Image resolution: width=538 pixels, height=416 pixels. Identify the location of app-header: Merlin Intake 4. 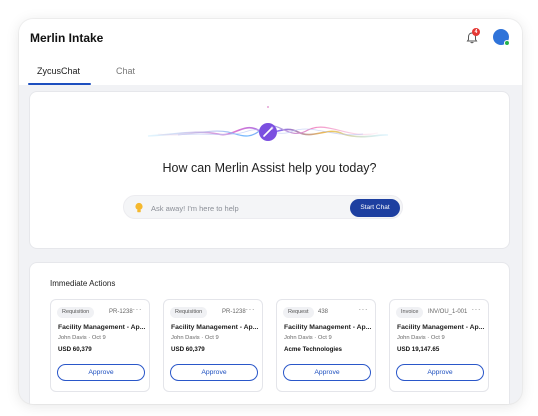
(270, 39).